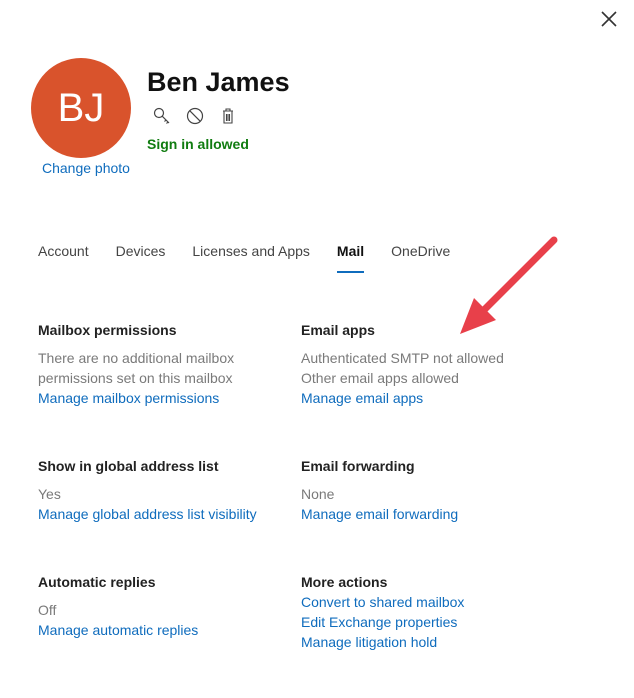 This screenshot has width=634, height=698. Describe the element at coordinates (344, 582) in the screenshot. I see `section-title: More actions` at that location.